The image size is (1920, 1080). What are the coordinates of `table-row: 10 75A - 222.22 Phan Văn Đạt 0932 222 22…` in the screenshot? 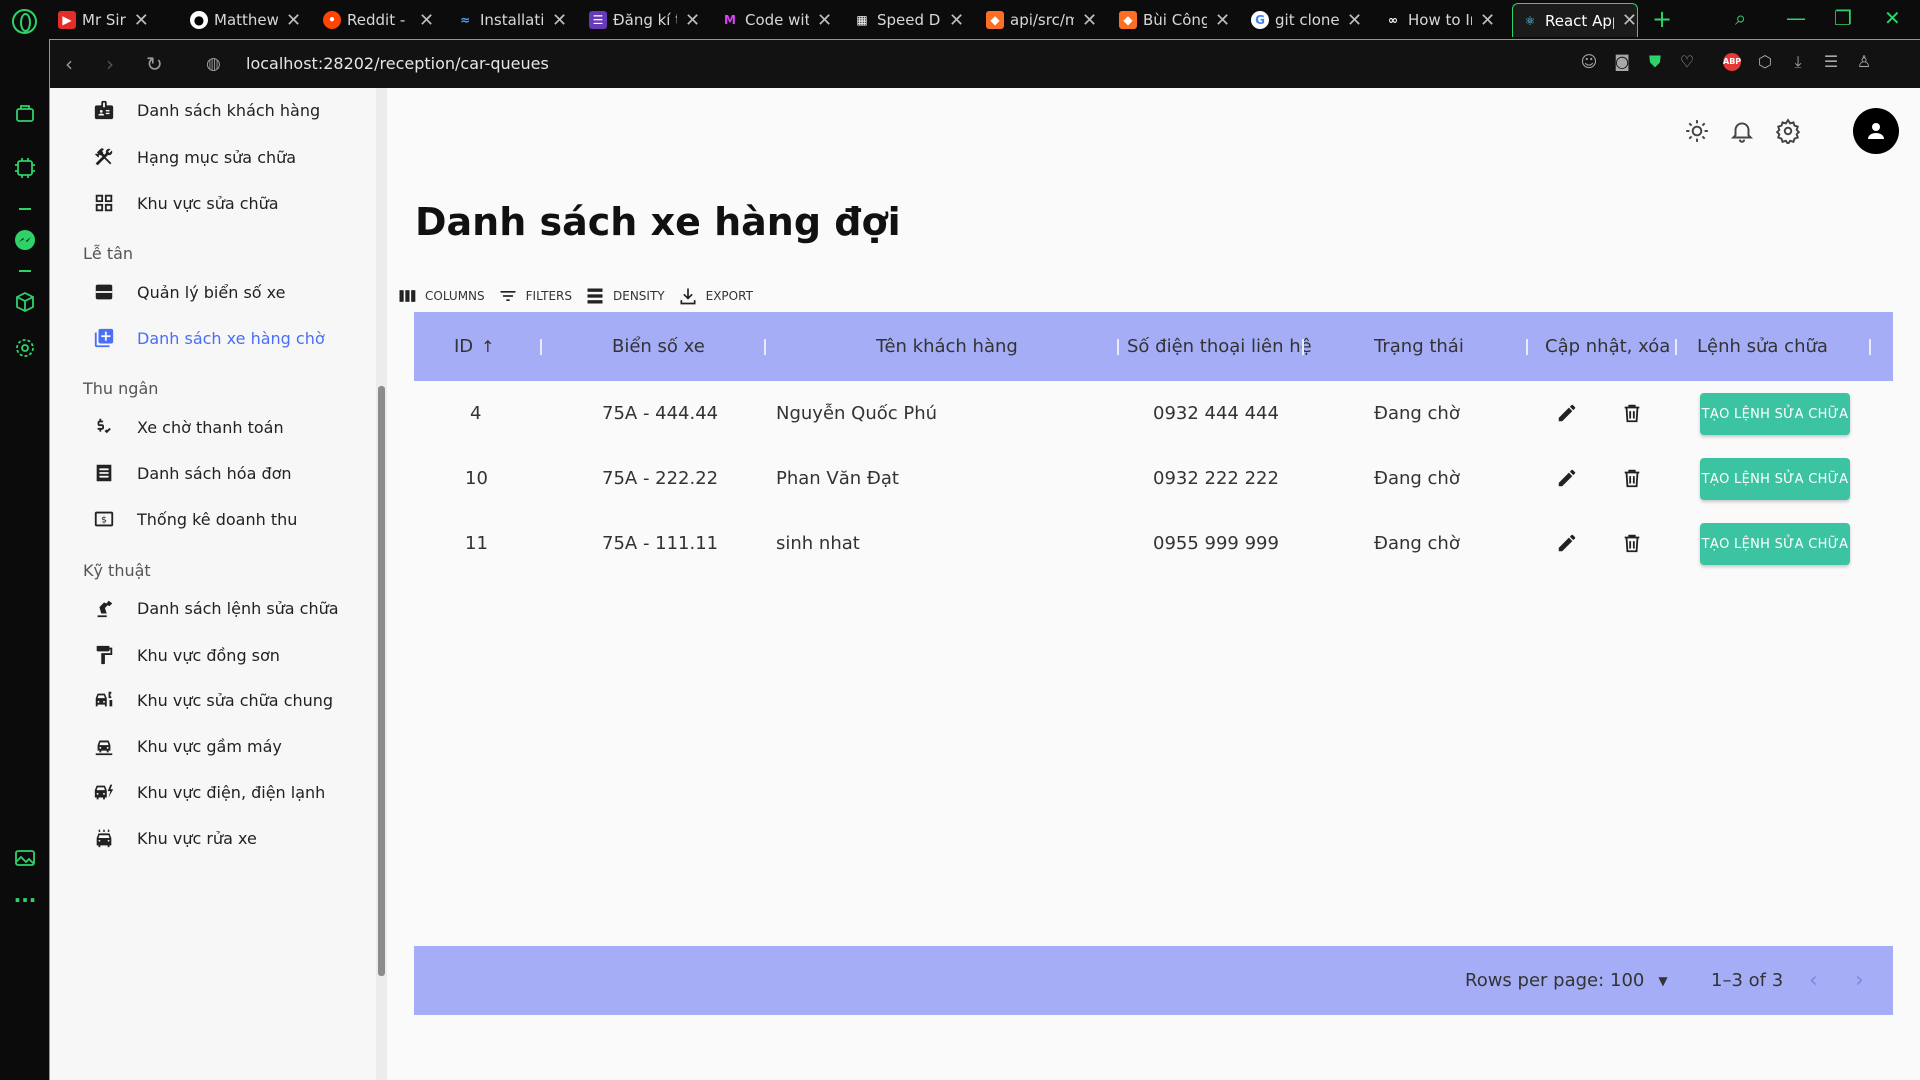 It's located at (1153, 478).